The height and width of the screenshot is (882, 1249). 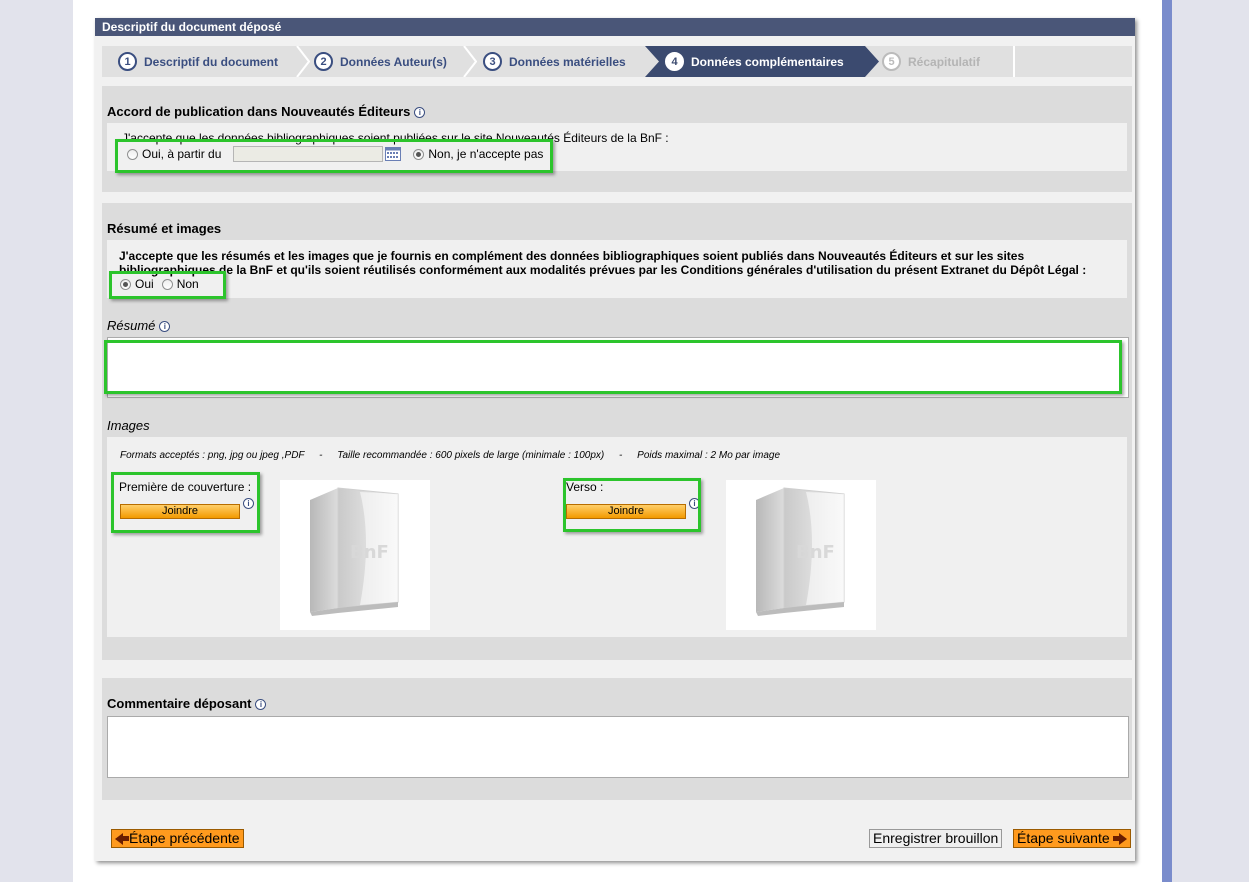 What do you see at coordinates (144, 284) in the screenshot?
I see `resume-oui-label: Oui` at bounding box center [144, 284].